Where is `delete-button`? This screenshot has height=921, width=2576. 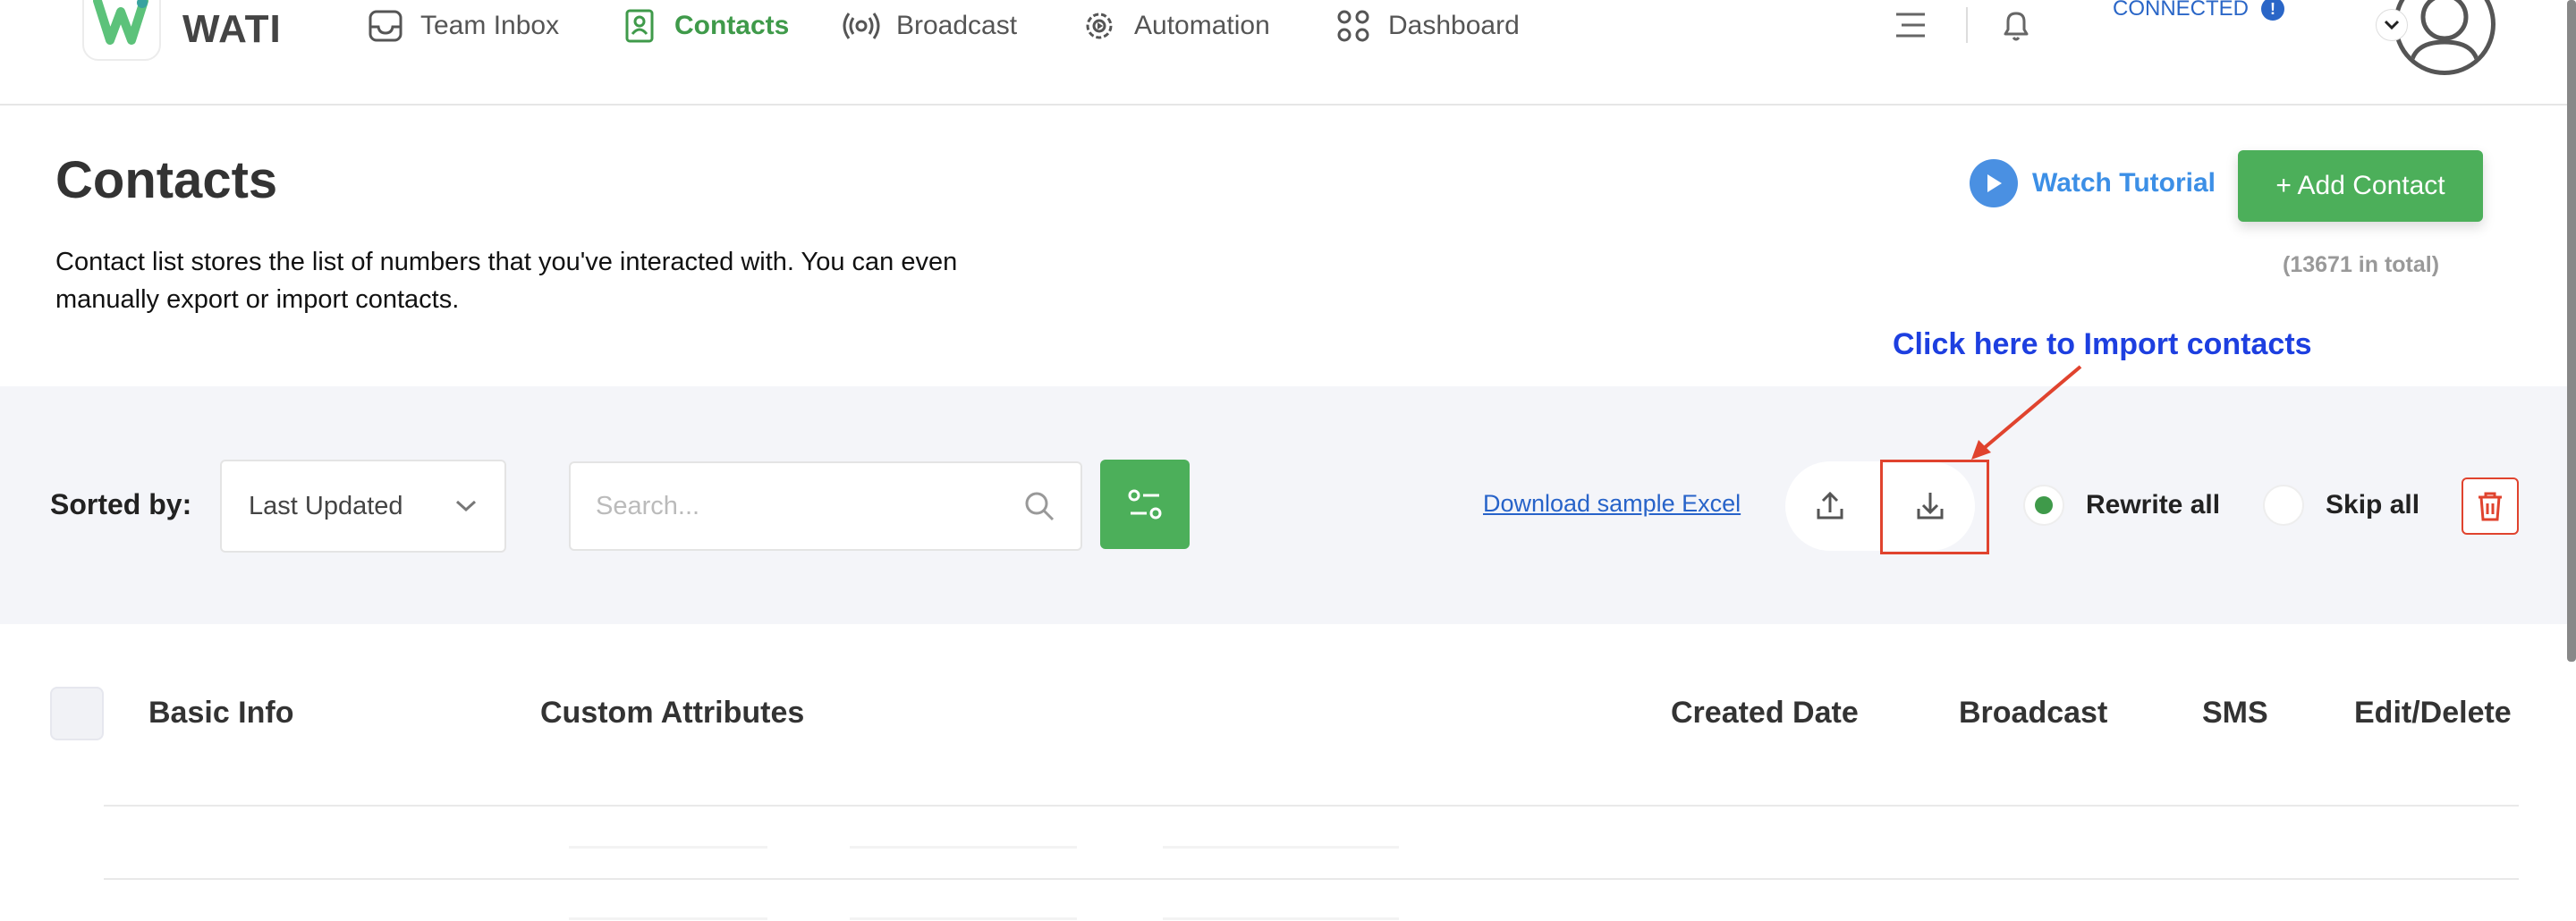 delete-button is located at coordinates (2490, 506).